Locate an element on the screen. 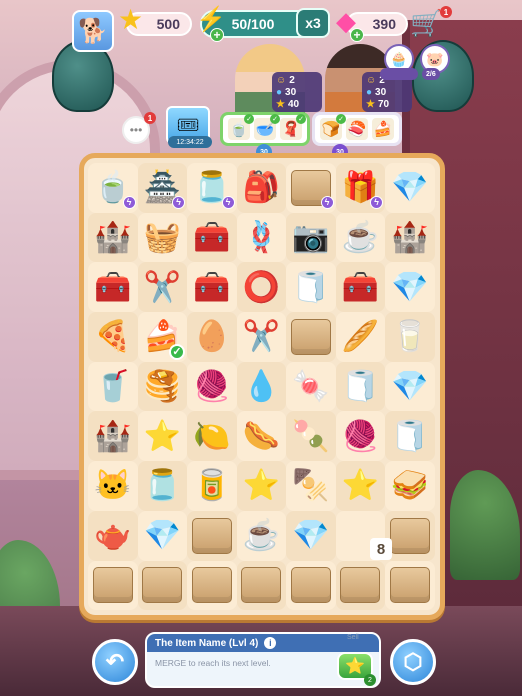 The image size is (522, 696). merge-item-icon: 🍋 is located at coordinates (212, 436).